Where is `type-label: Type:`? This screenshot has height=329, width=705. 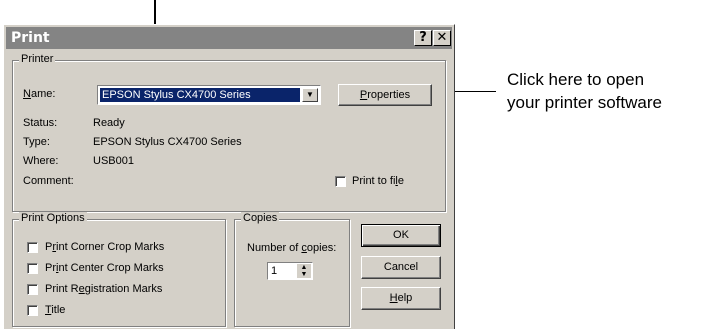 type-label: Type: is located at coordinates (36, 142).